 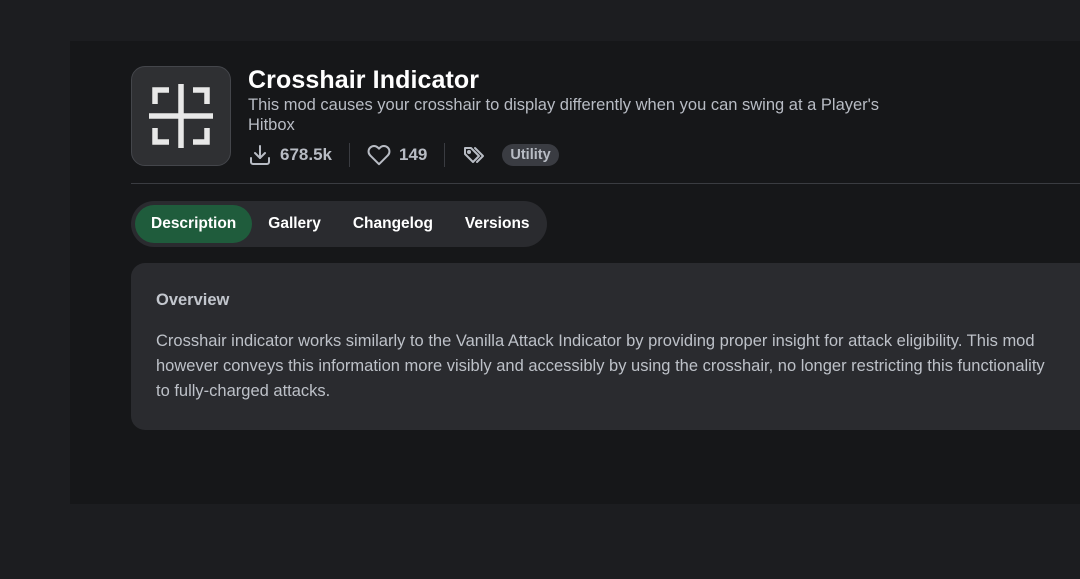 What do you see at coordinates (530, 155) in the screenshot?
I see `tag-badge: Utility` at bounding box center [530, 155].